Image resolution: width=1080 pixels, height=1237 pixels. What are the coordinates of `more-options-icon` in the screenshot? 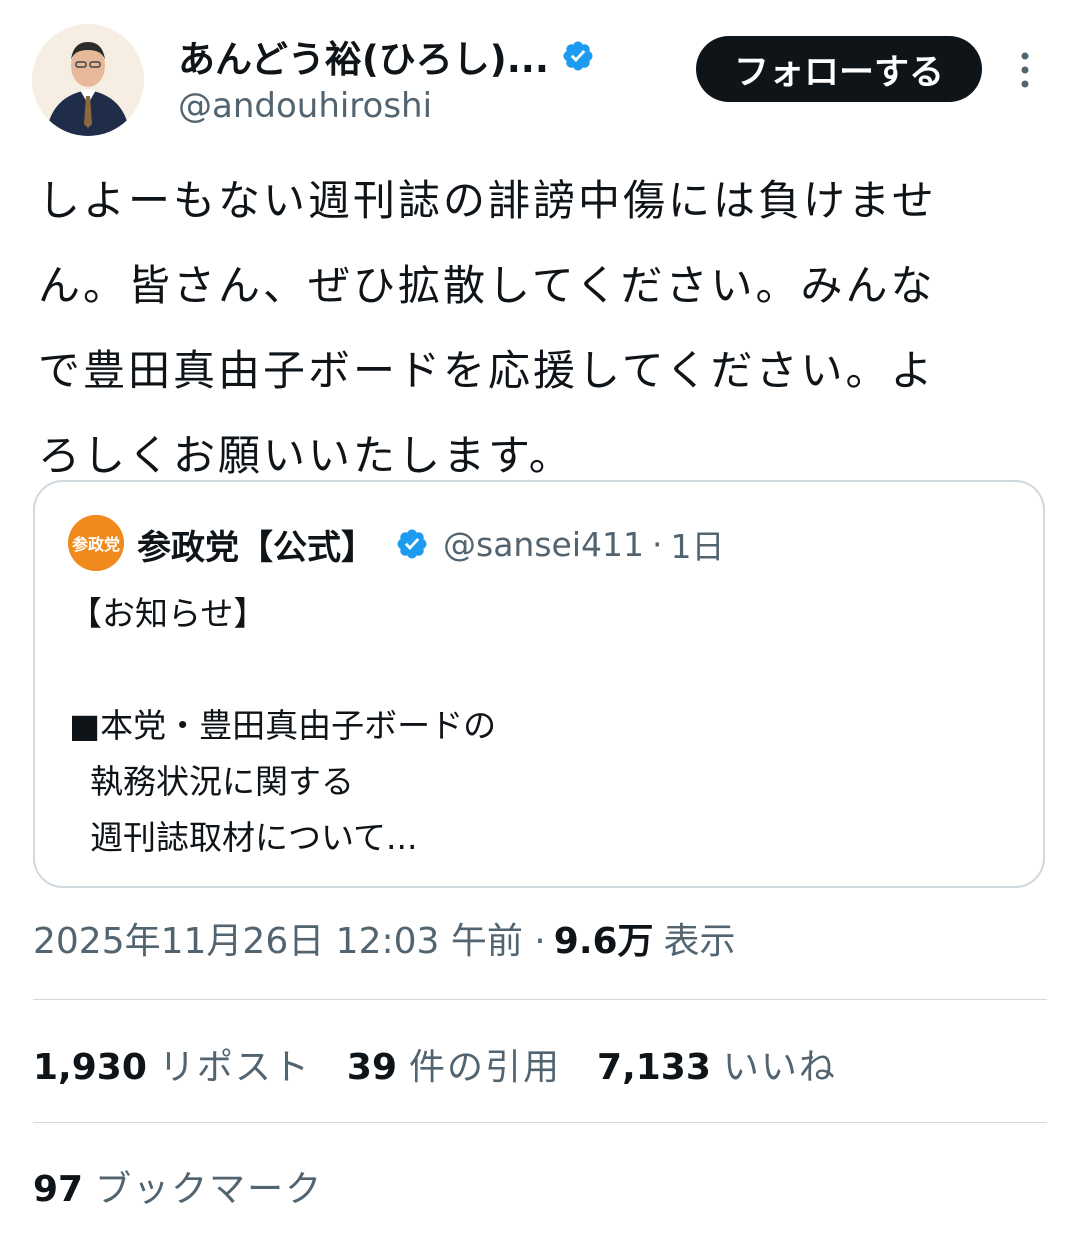 It's located at (1025, 70).